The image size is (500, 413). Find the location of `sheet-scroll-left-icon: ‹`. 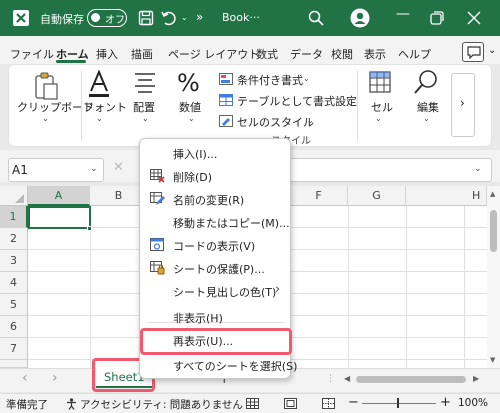

sheet-scroll-left-icon: ‹ is located at coordinates (25, 378).